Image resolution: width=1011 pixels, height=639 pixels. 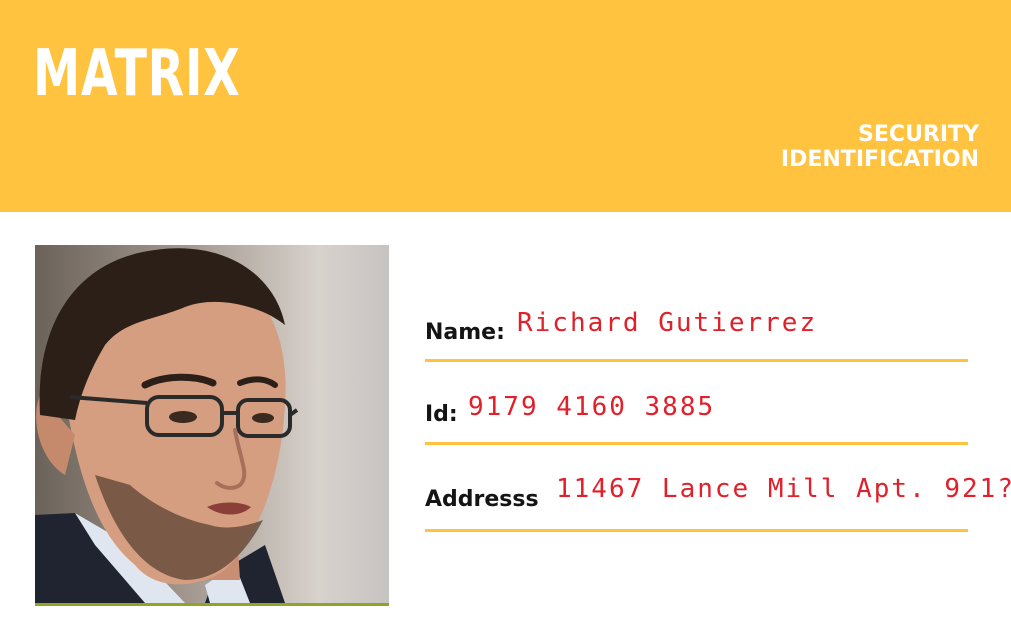 What do you see at coordinates (167, 425) in the screenshot?
I see `portrait-illustration` at bounding box center [167, 425].